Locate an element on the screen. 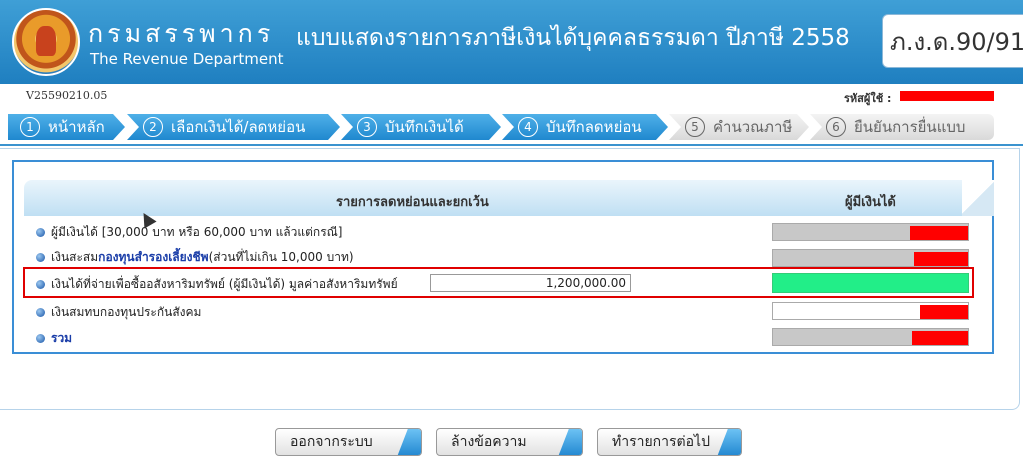 This screenshot has height=463, width=1023. column-header-taxpayer: ผู้มีเงินได้ is located at coordinates (870, 202).